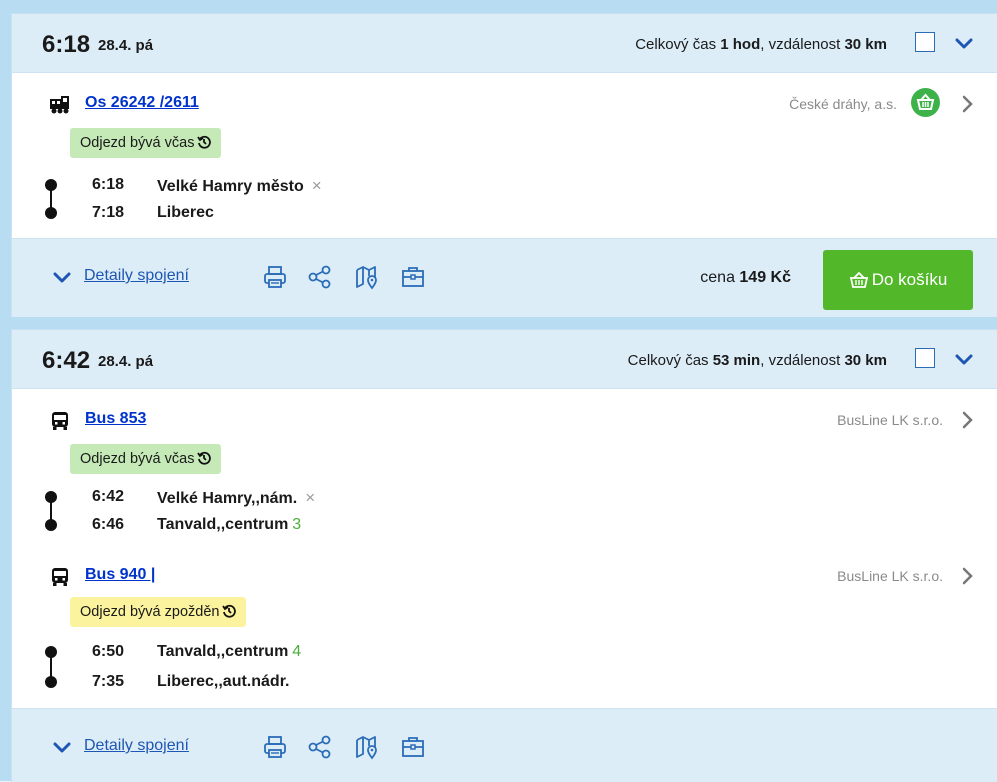 The image size is (997, 782). I want to click on platform-number: 3, so click(297, 524).